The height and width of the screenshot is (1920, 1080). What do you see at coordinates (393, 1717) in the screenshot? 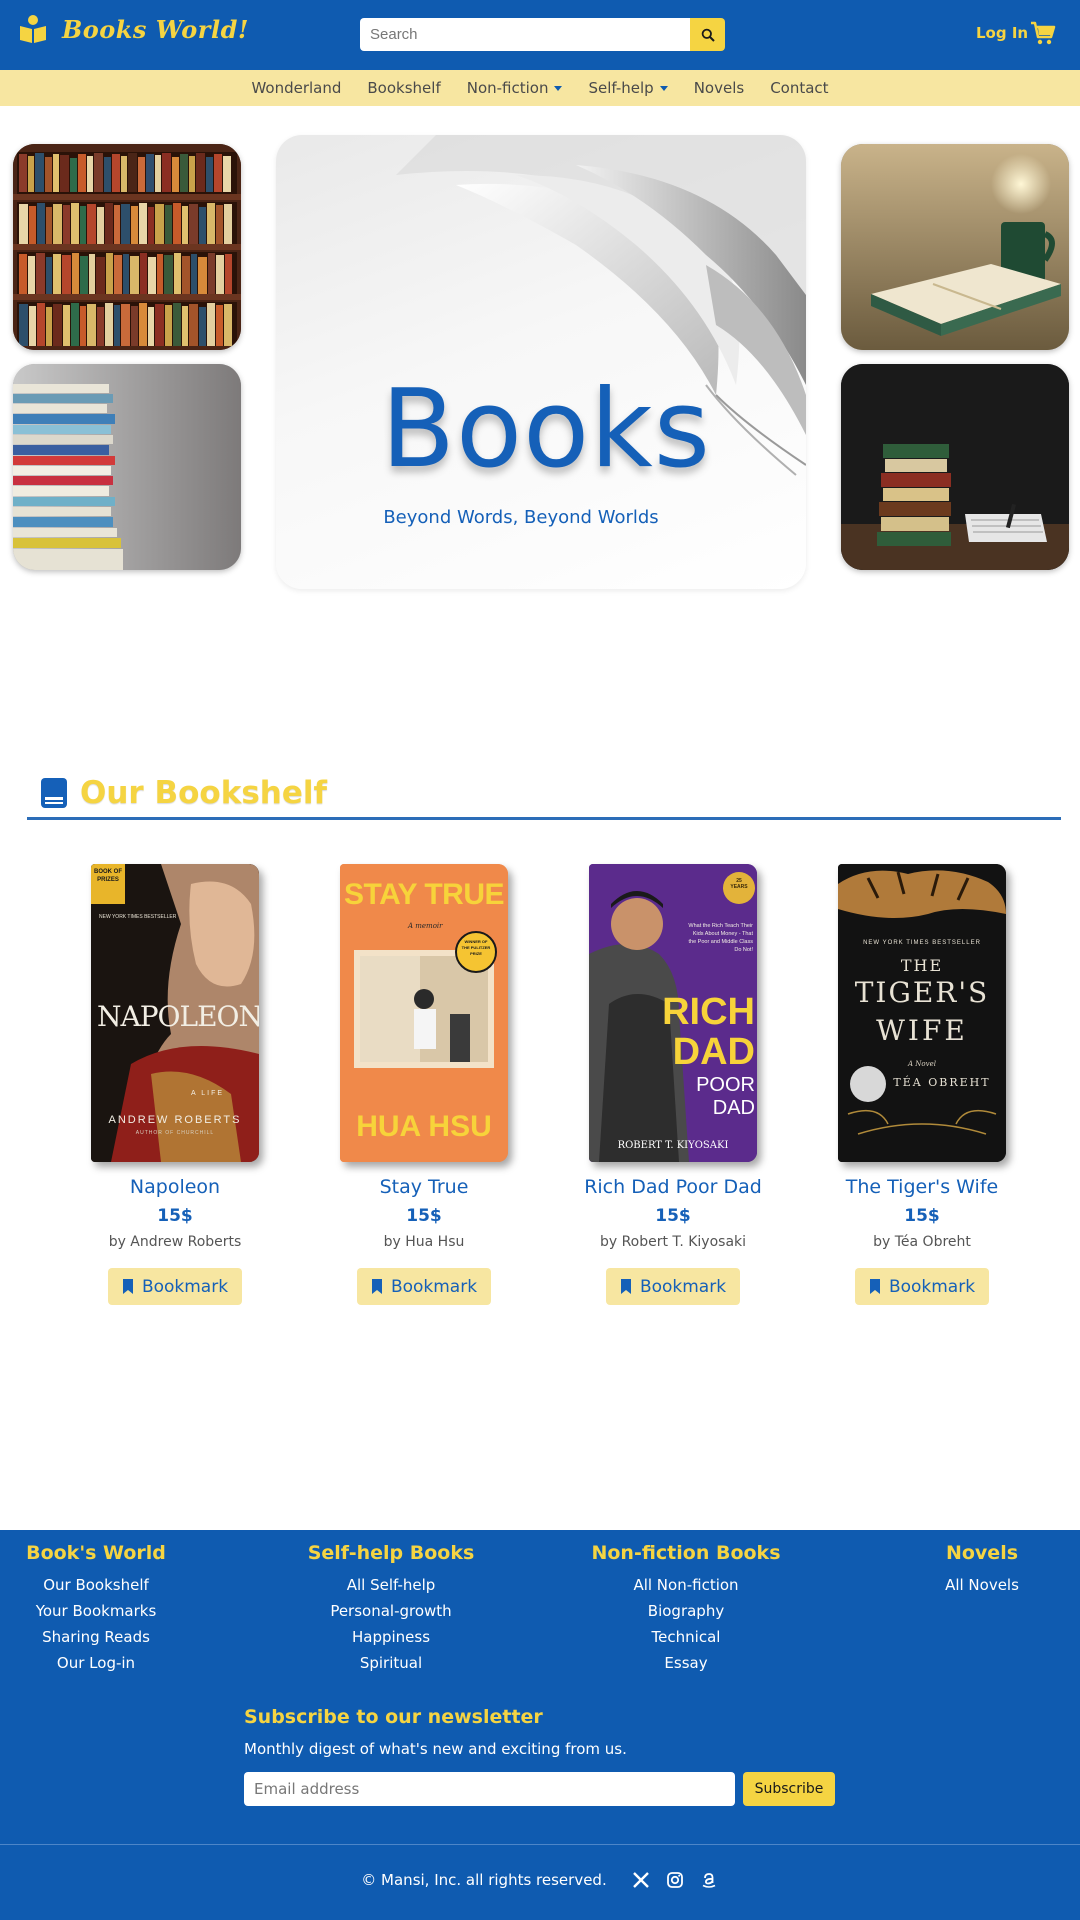
I see `newsletter-title: Subscribe to our newsletter` at bounding box center [393, 1717].